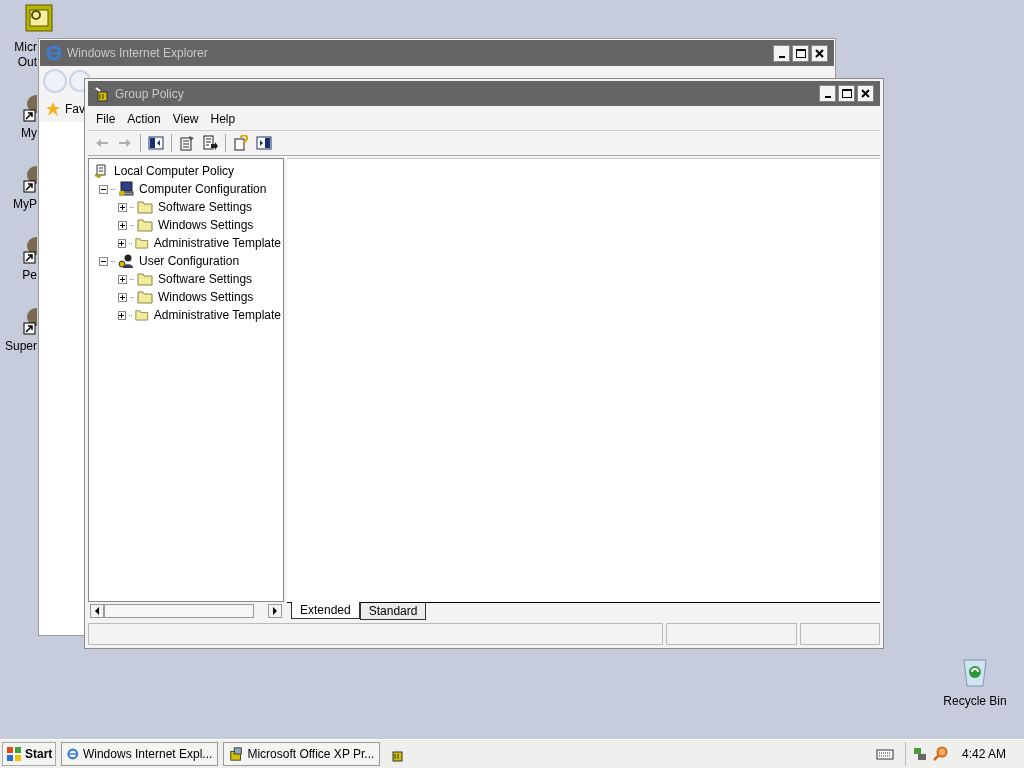 This screenshot has height=768, width=1024. I want to click on export-icon, so click(210, 143).